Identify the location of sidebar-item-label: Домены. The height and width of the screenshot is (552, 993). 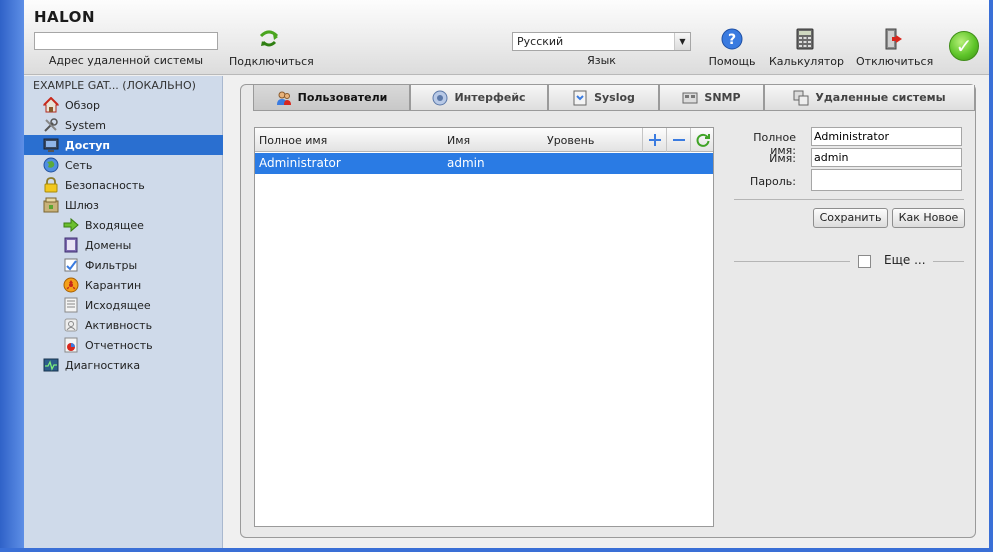
(108, 245).